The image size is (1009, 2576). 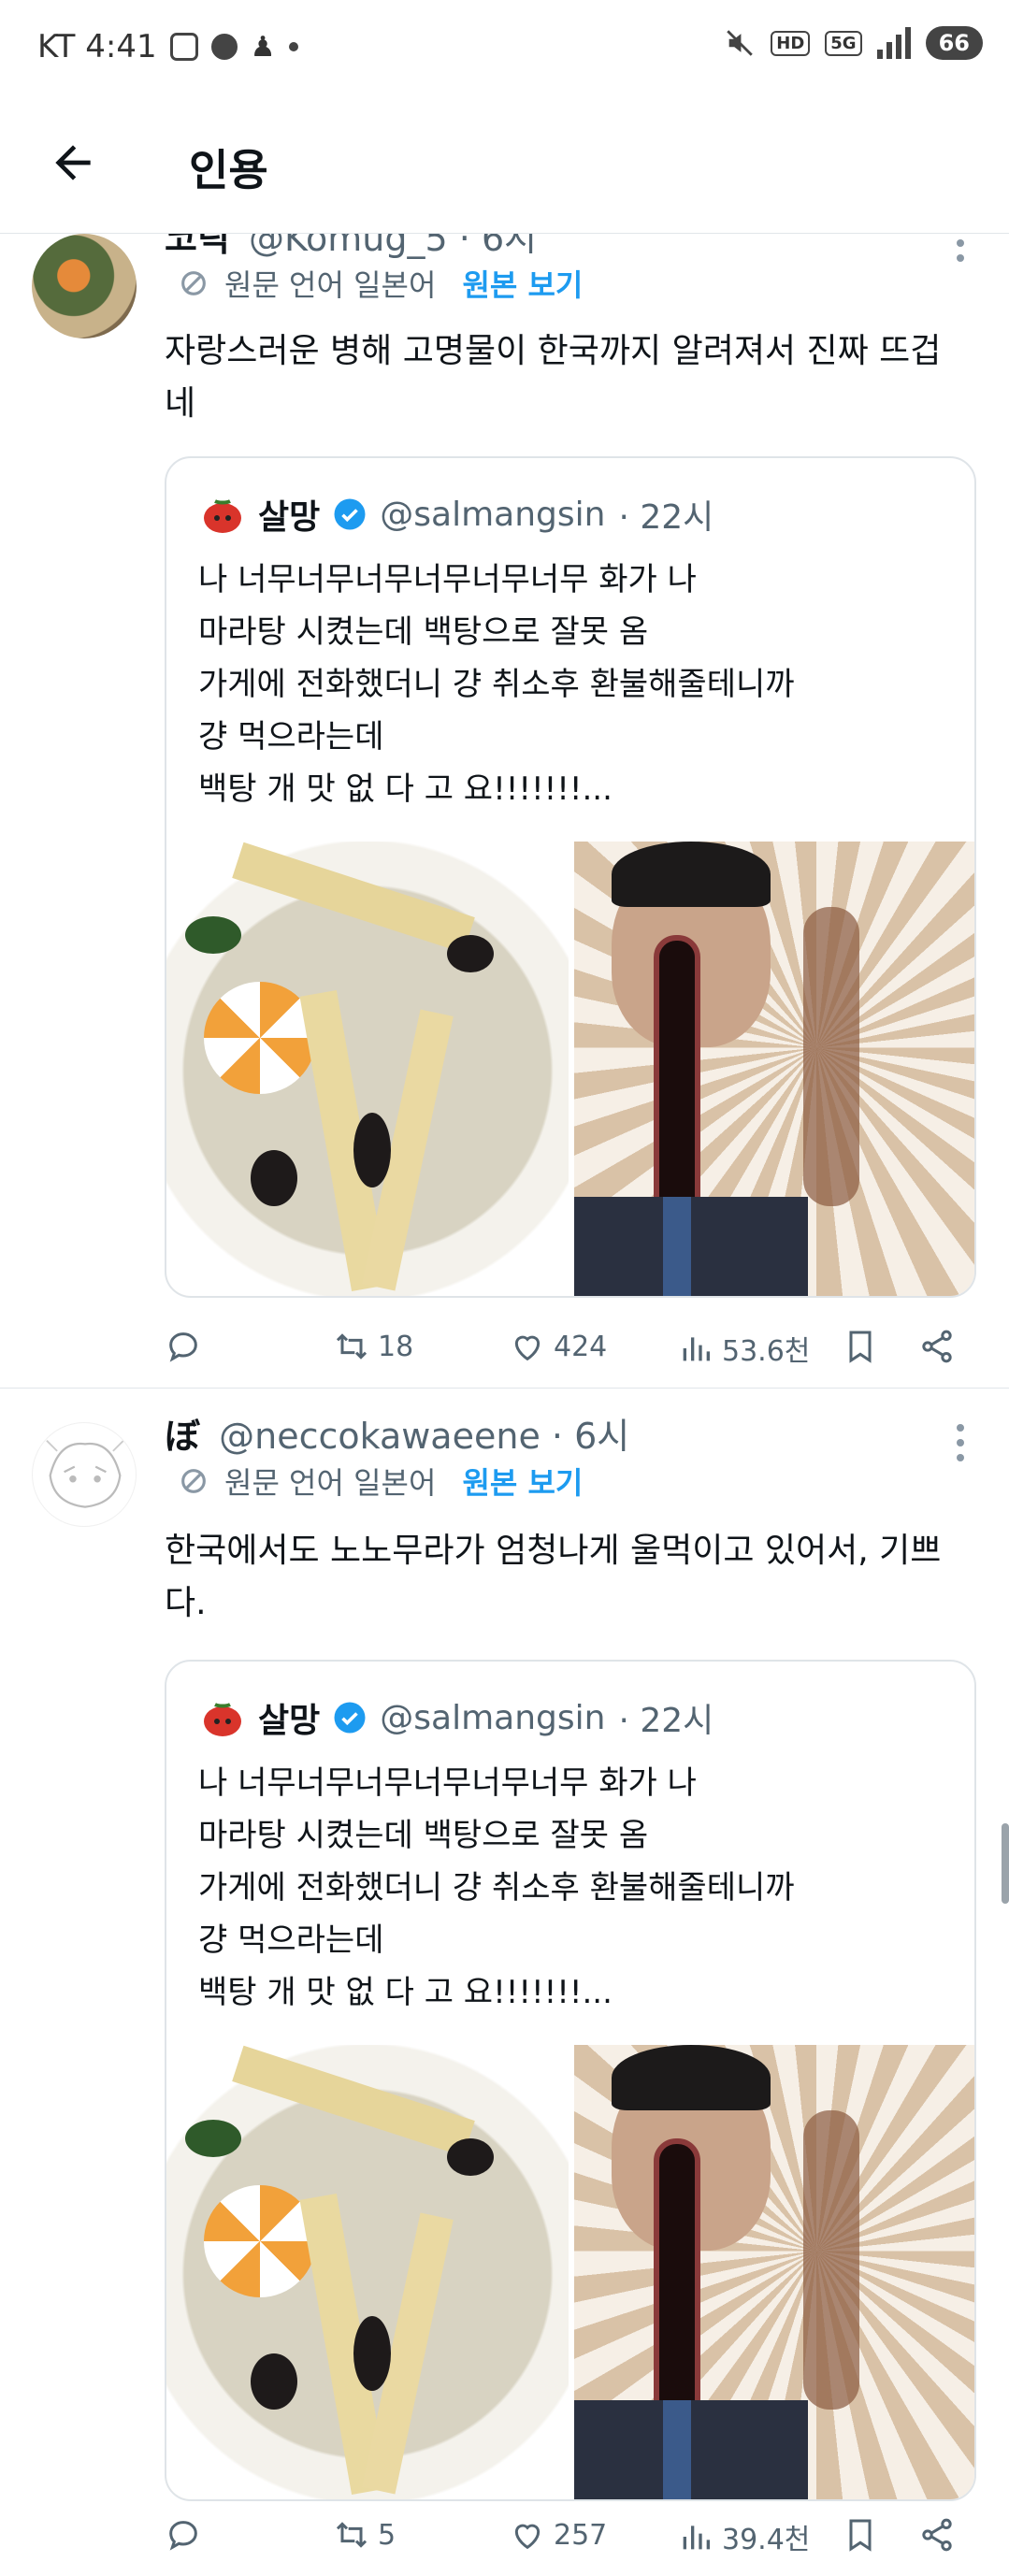 What do you see at coordinates (581, 2535) in the screenshot?
I see `like-count: 257` at bounding box center [581, 2535].